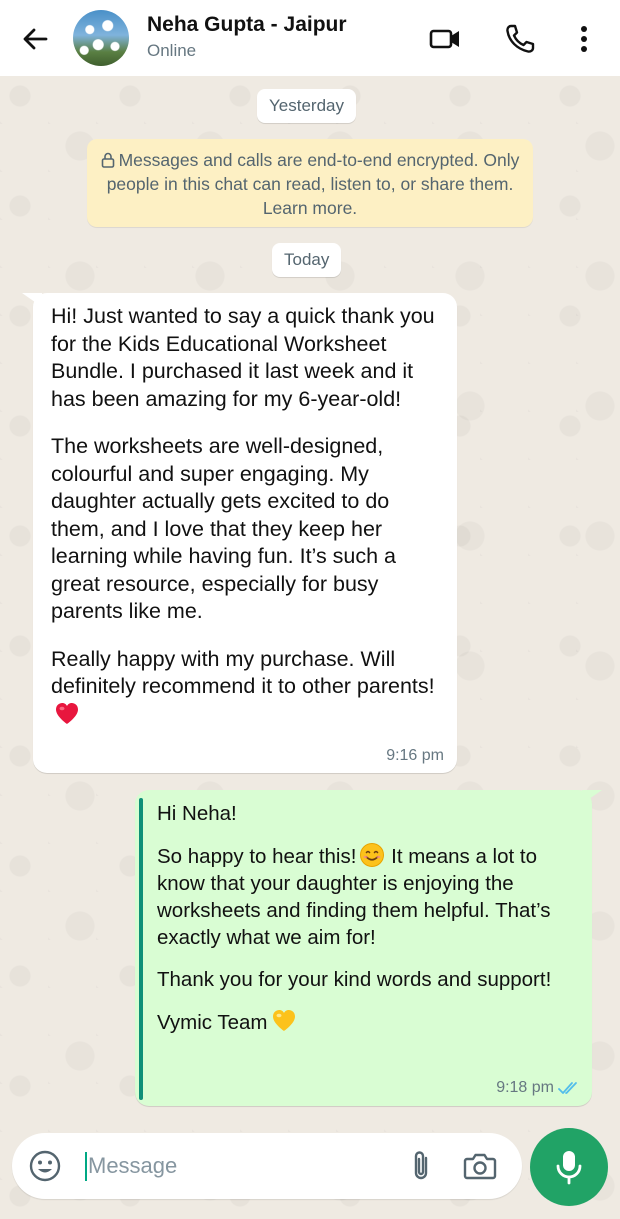 This screenshot has height=1219, width=620. Describe the element at coordinates (306, 106) in the screenshot. I see `date-chip-yesterday: Yesterday` at that location.